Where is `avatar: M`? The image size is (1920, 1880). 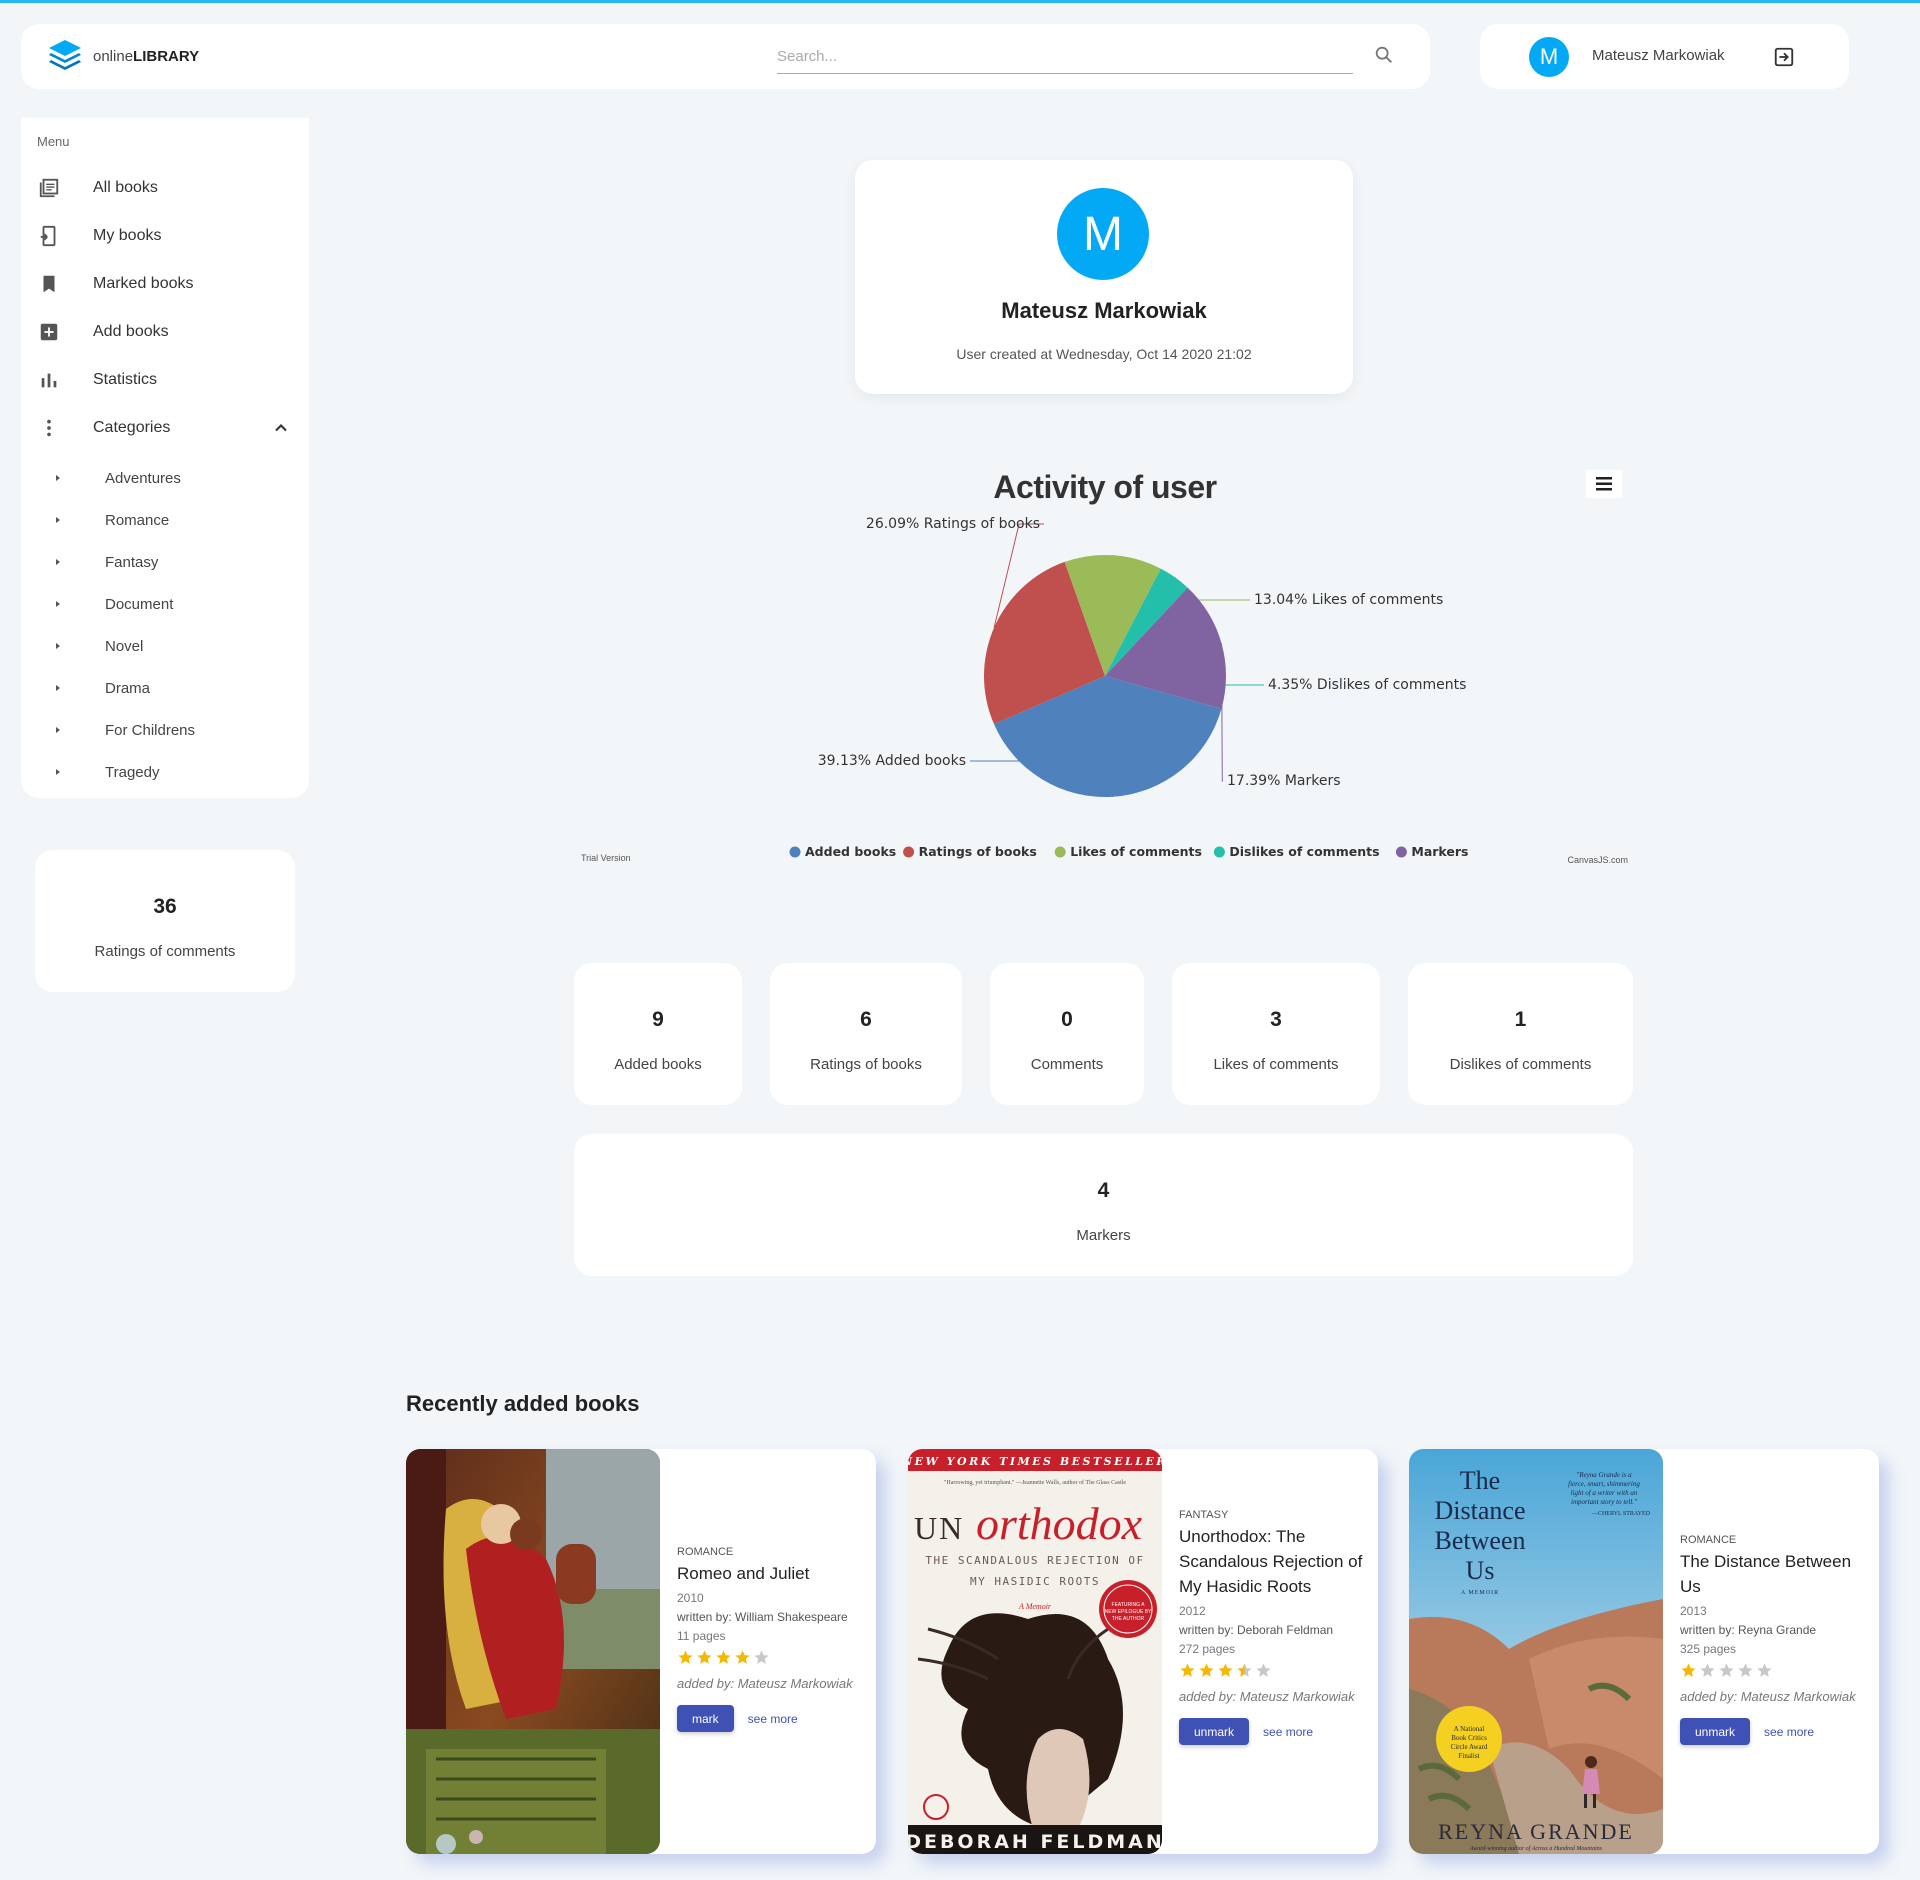
avatar: M is located at coordinates (1549, 57).